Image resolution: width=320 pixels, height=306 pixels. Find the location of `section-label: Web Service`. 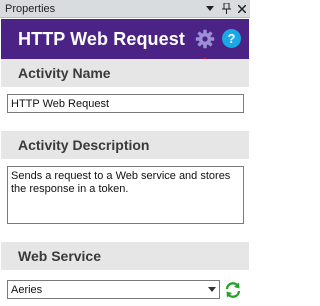

section-label: Web Service is located at coordinates (60, 256).